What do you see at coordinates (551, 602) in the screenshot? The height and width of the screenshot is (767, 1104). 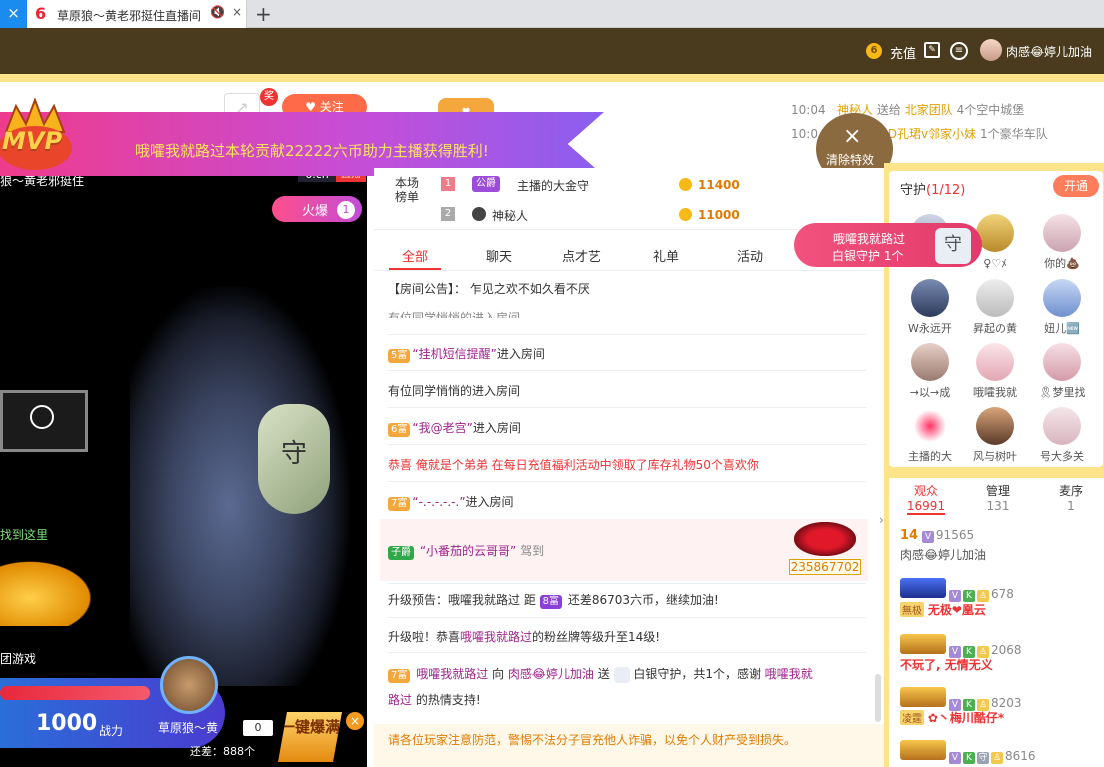 I see `wealth-level-badge: 8富` at bounding box center [551, 602].